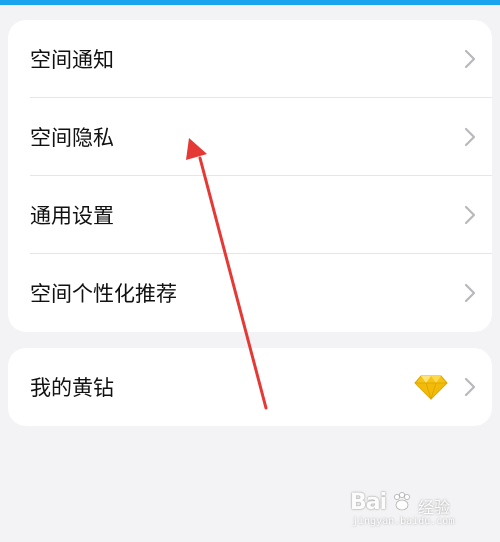 The width and height of the screenshot is (500, 542). I want to click on watermark-url: jingyan.baidu.com, so click(403, 521).